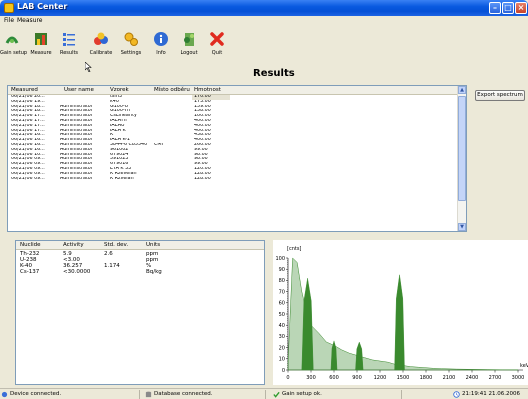  Describe the element at coordinates (30, 272) in the screenshot. I see `cell-nuclide: Cs-137` at that location.